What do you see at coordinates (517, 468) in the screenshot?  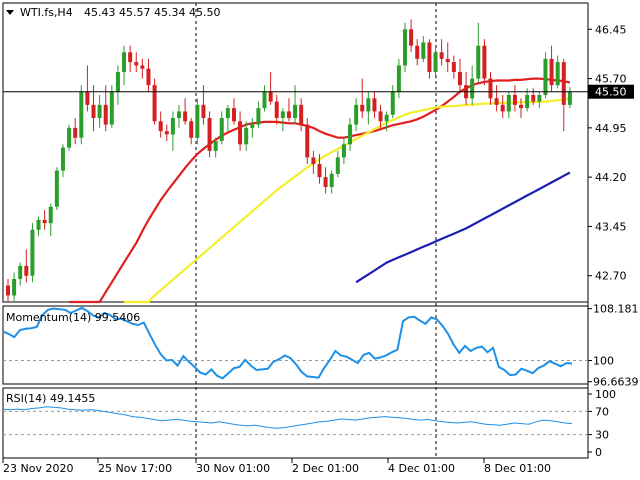 I see `x-tick-label: 8 Dec 01:00` at bounding box center [517, 468].